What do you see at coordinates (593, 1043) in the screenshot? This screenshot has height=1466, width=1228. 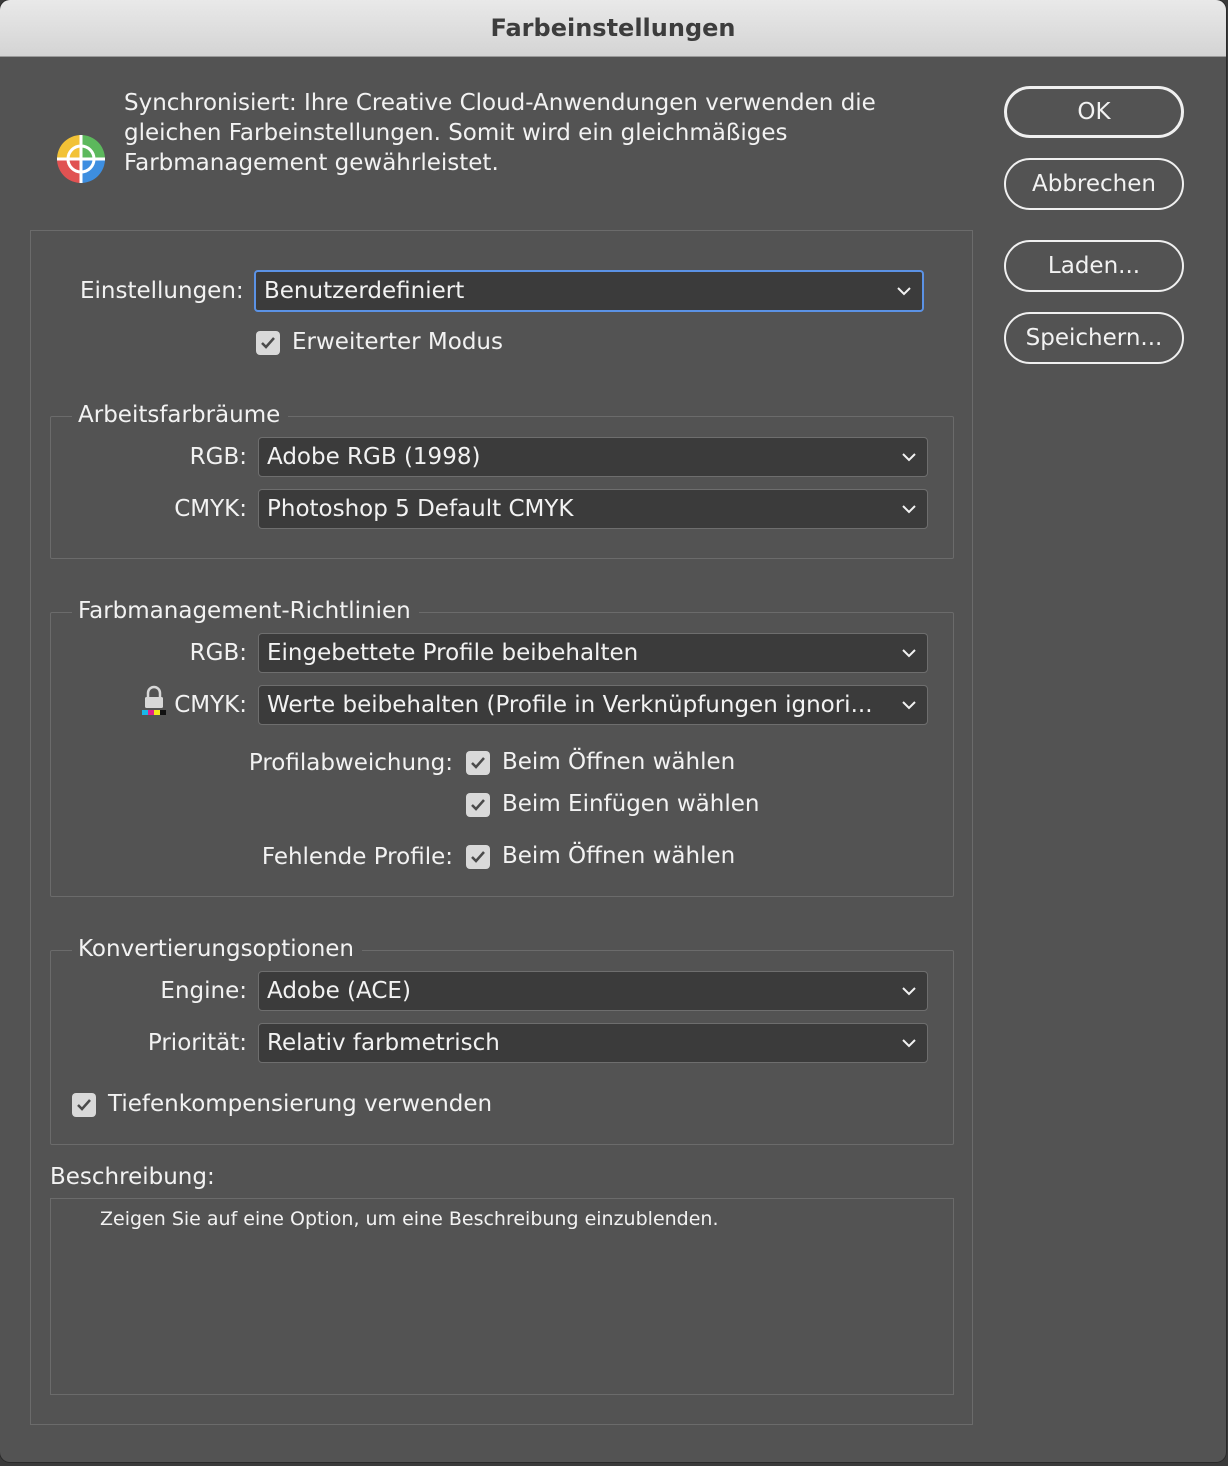 I see `intent-select: Relativ farbmetrisch` at bounding box center [593, 1043].